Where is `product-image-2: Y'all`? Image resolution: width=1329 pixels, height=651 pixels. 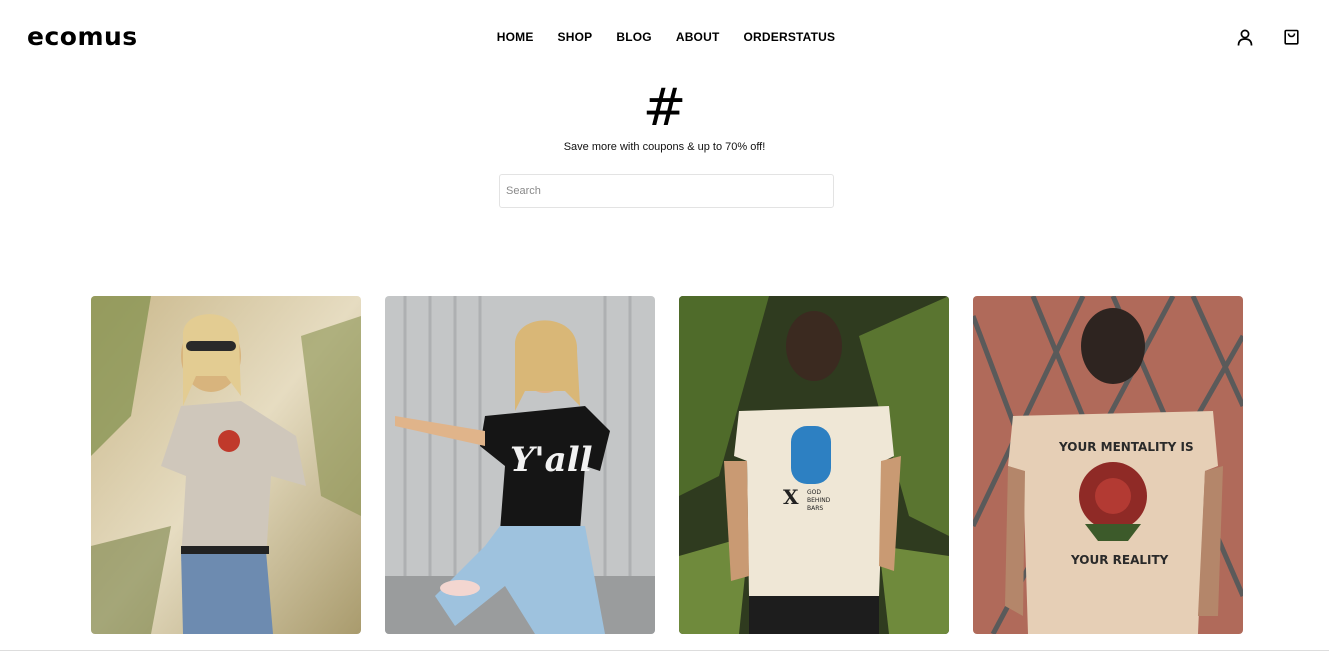 product-image-2: Y'all is located at coordinates (520, 465).